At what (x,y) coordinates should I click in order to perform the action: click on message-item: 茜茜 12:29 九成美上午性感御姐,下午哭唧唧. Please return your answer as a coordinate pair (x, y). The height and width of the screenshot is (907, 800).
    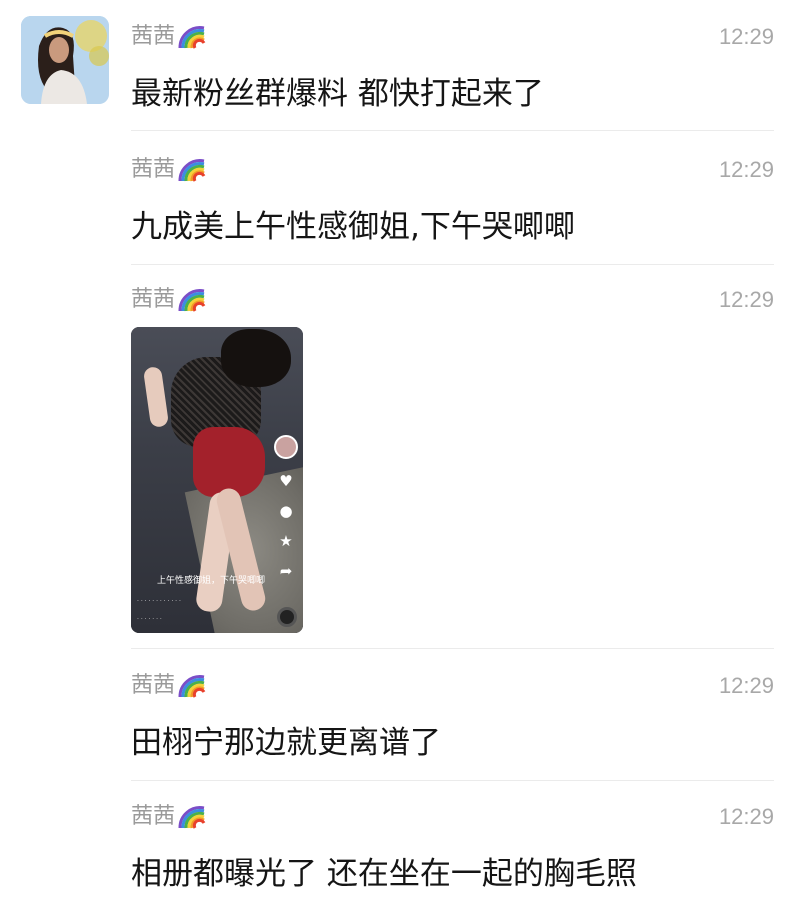
    Looking at the image, I should click on (452, 205).